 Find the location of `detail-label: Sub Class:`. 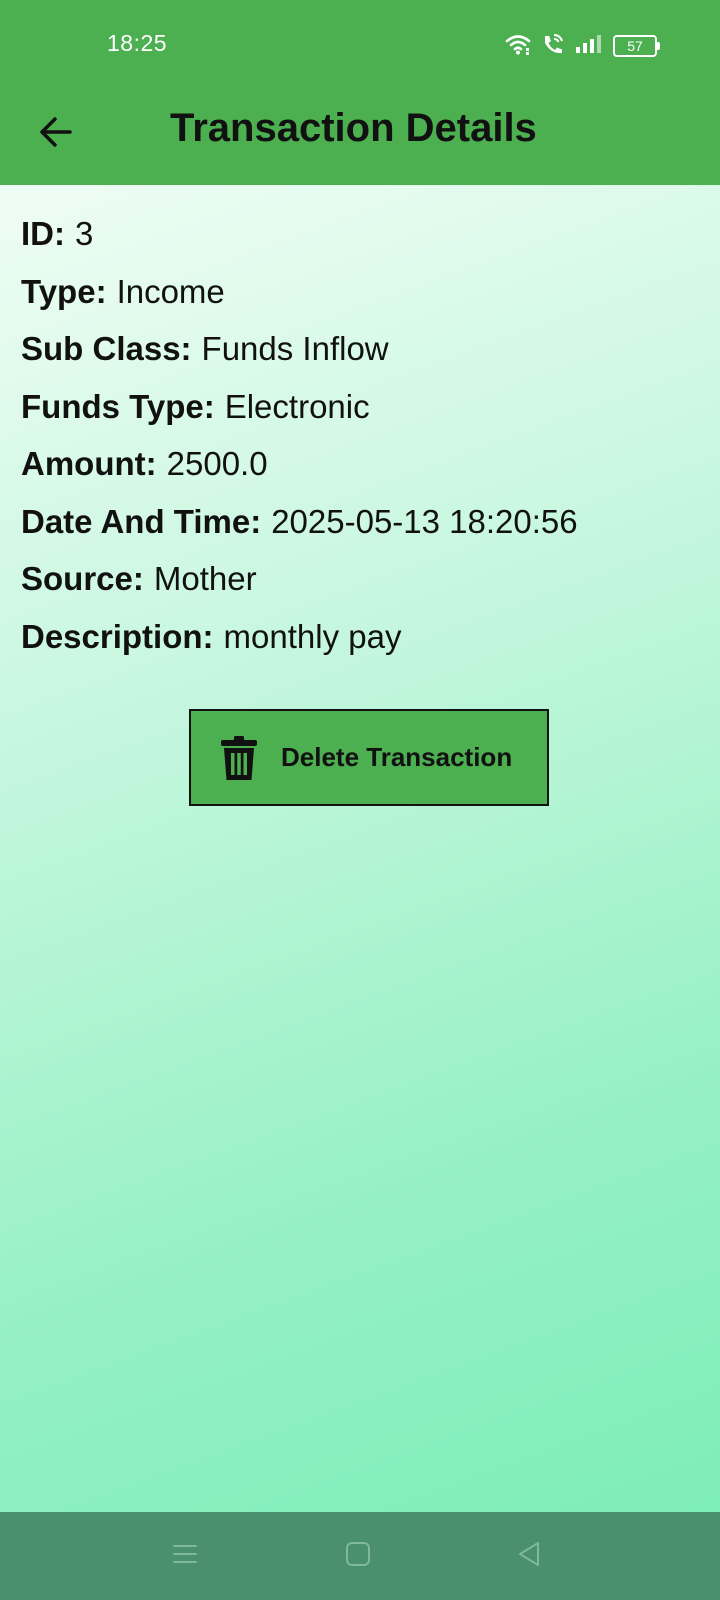

detail-label: Sub Class: is located at coordinates (106, 348).